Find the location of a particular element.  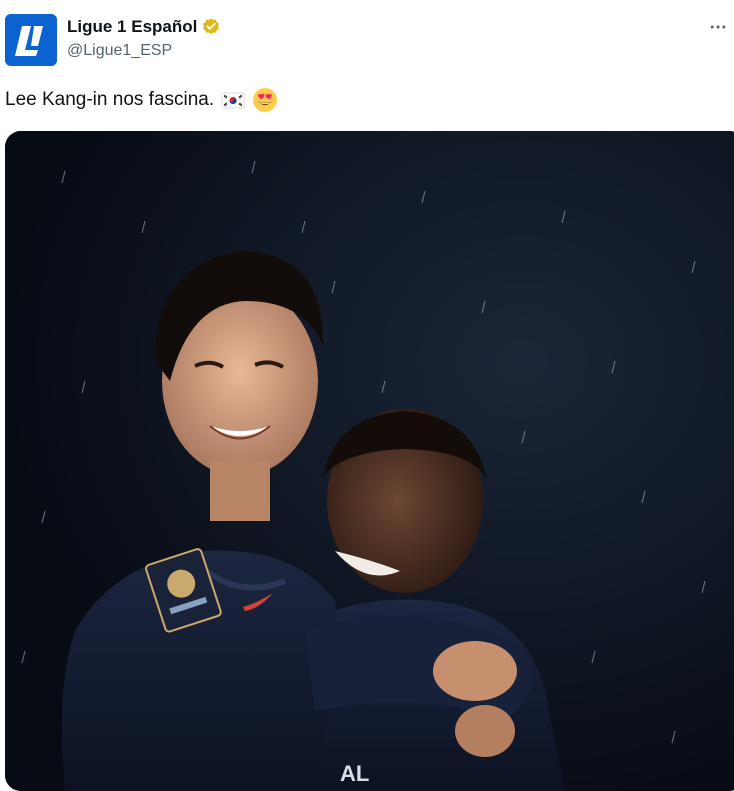

avatar is located at coordinates (31, 40).